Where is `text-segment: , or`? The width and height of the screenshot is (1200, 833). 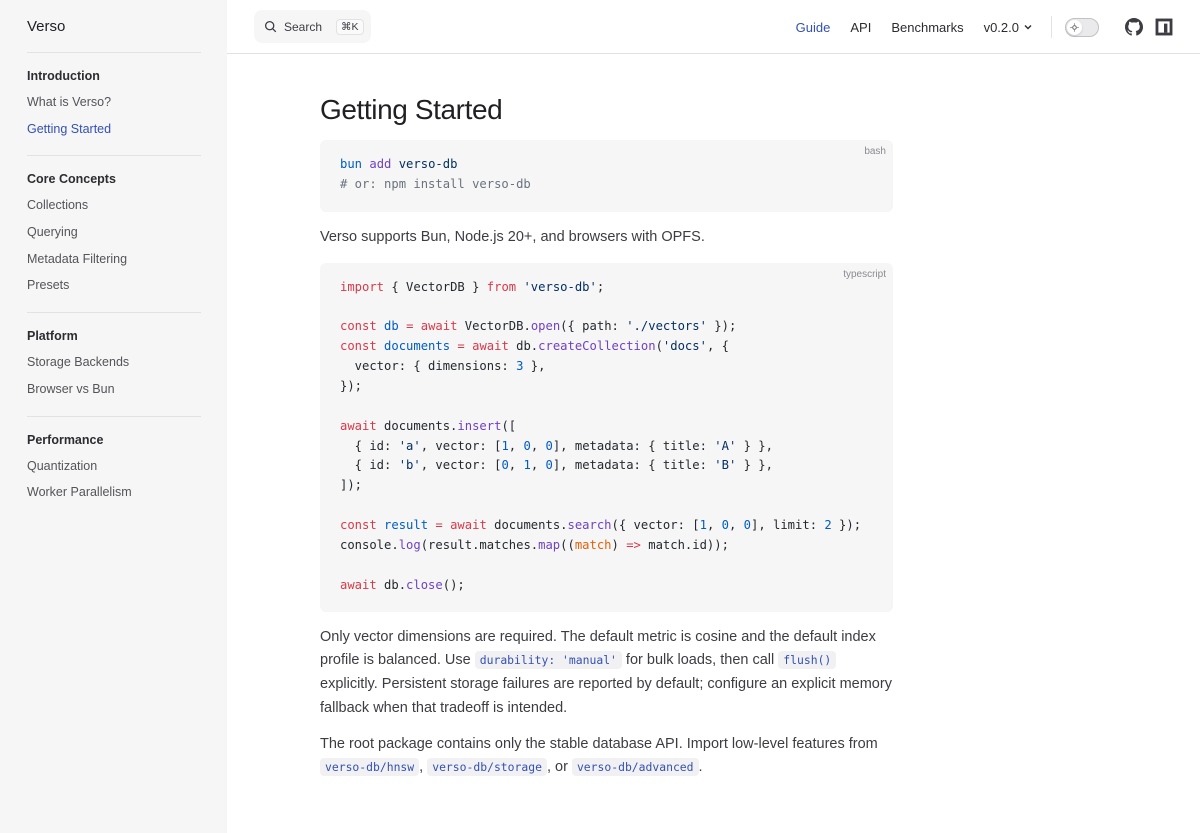
text-segment: , or is located at coordinates (559, 767).